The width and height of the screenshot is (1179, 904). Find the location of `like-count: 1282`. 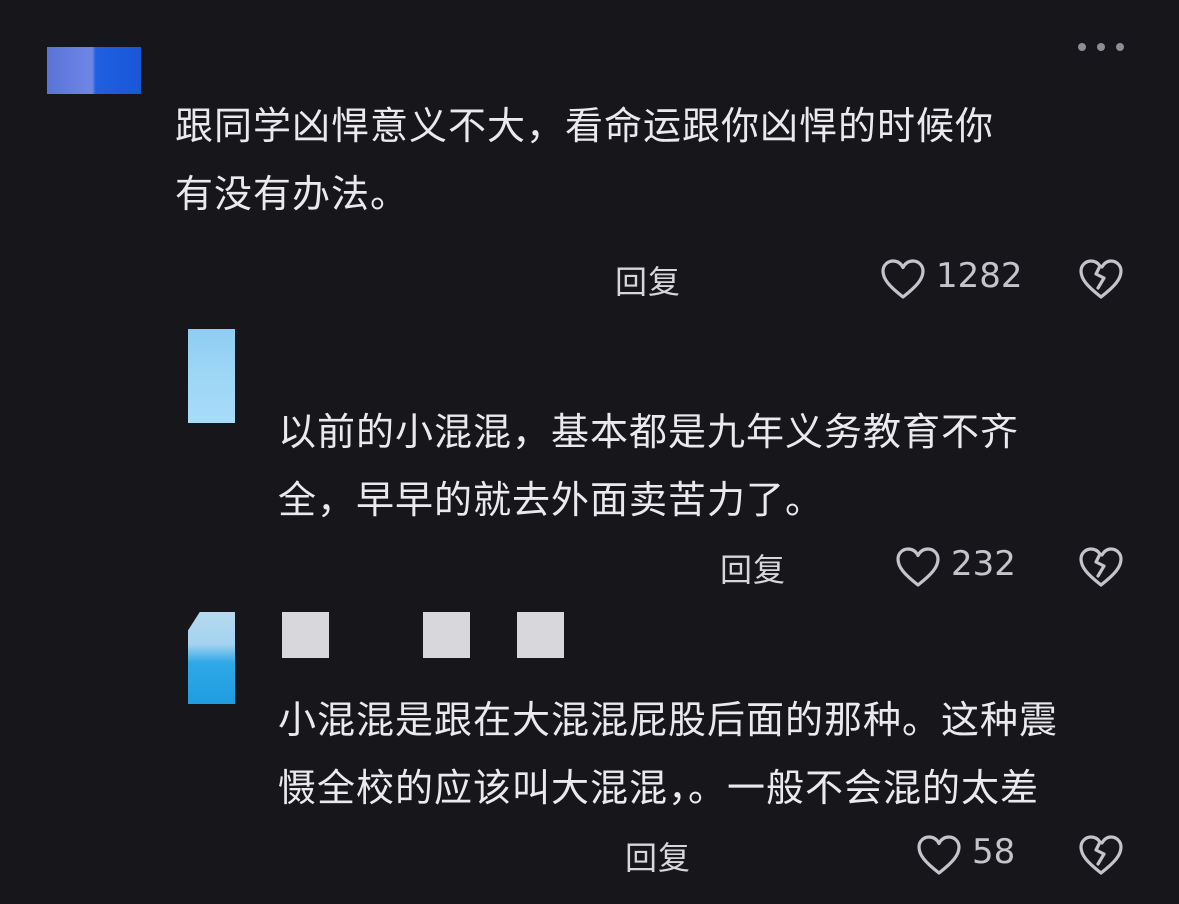

like-count: 1282 is located at coordinates (979, 276).